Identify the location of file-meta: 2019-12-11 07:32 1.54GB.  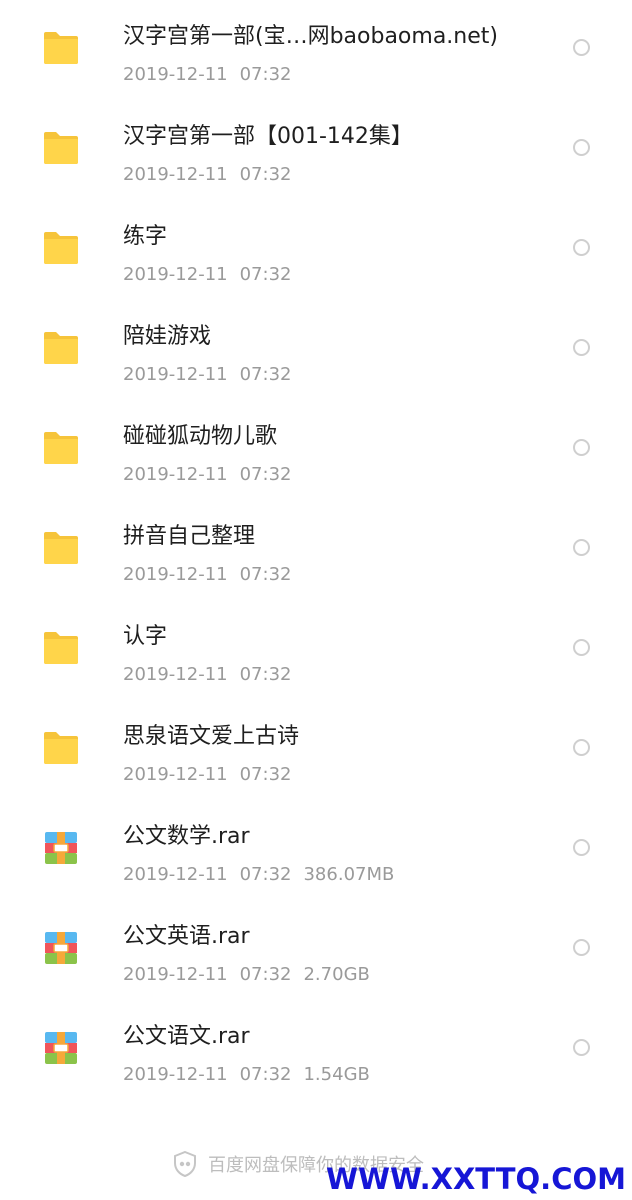
(246, 1075).